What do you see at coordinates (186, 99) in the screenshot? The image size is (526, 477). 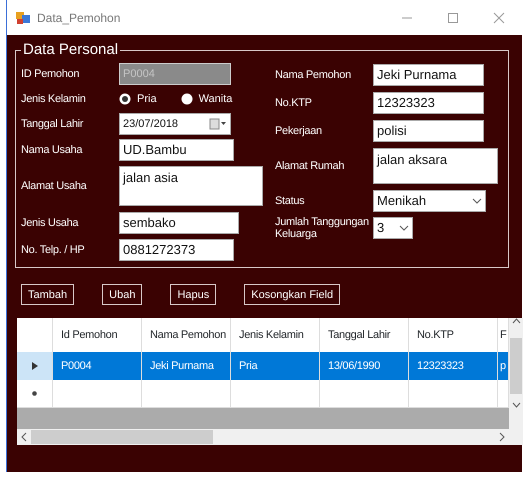 I see `radio-unchecked-icon` at bounding box center [186, 99].